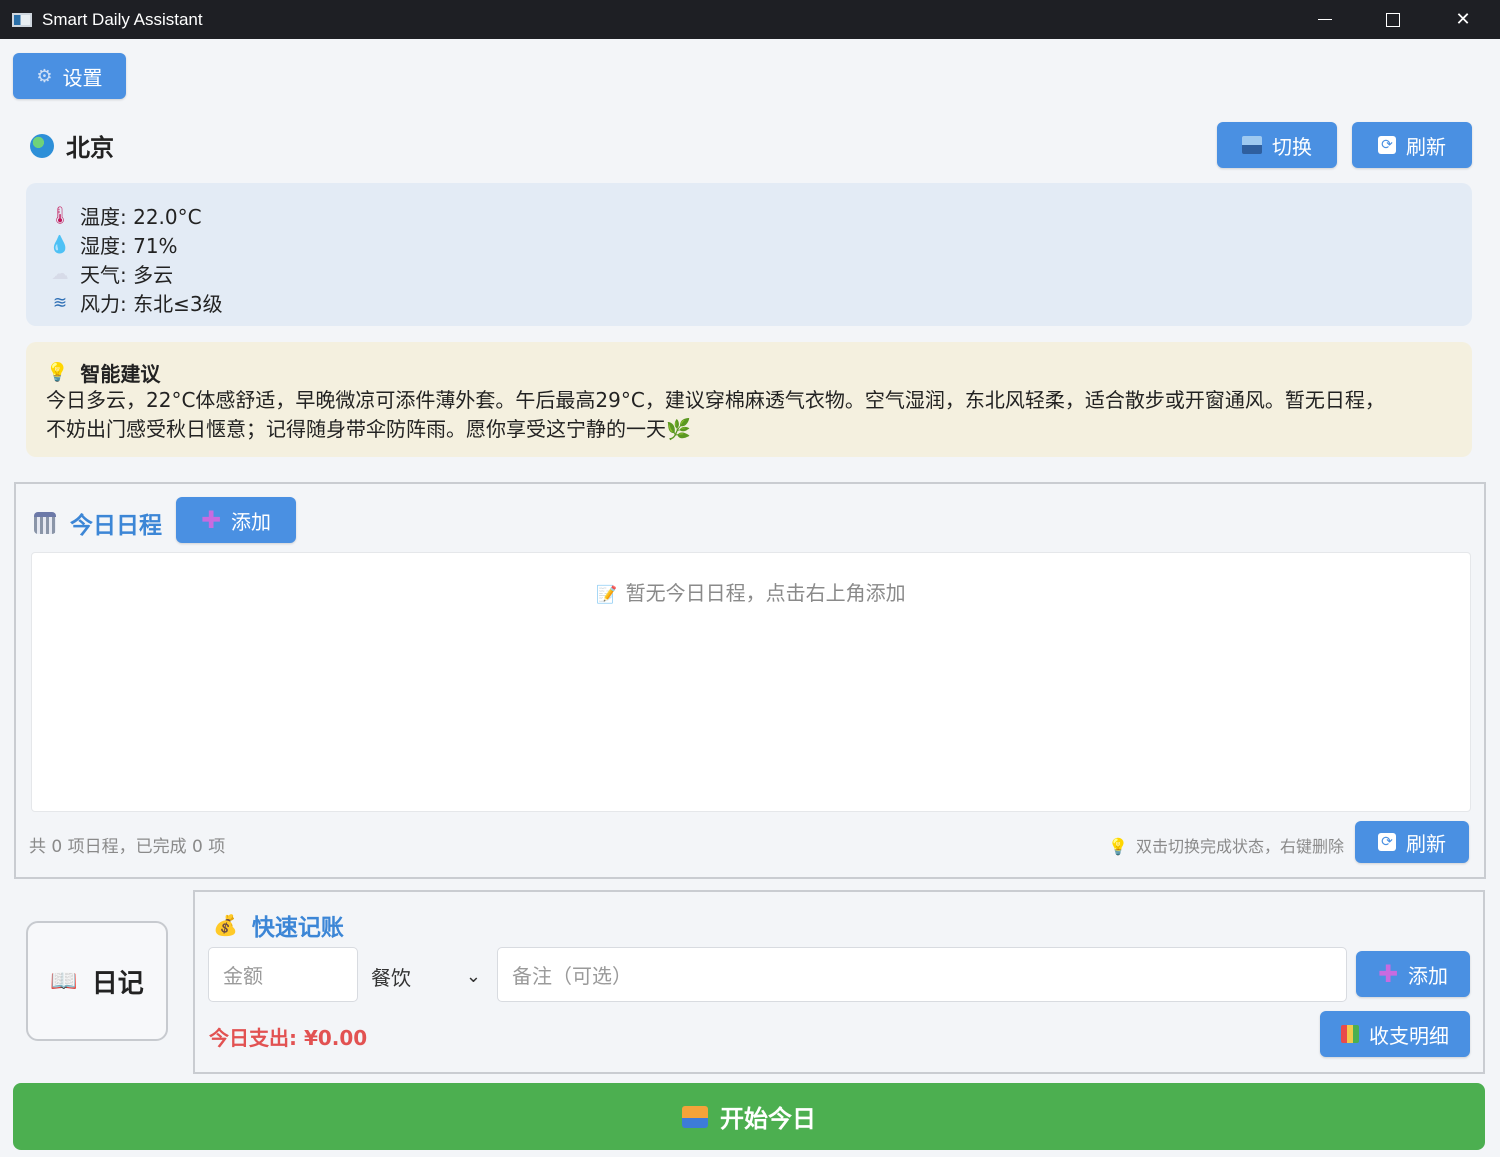 The image size is (1500, 1157). Describe the element at coordinates (44, 76) in the screenshot. I see `gear-icon: ⚙` at that location.